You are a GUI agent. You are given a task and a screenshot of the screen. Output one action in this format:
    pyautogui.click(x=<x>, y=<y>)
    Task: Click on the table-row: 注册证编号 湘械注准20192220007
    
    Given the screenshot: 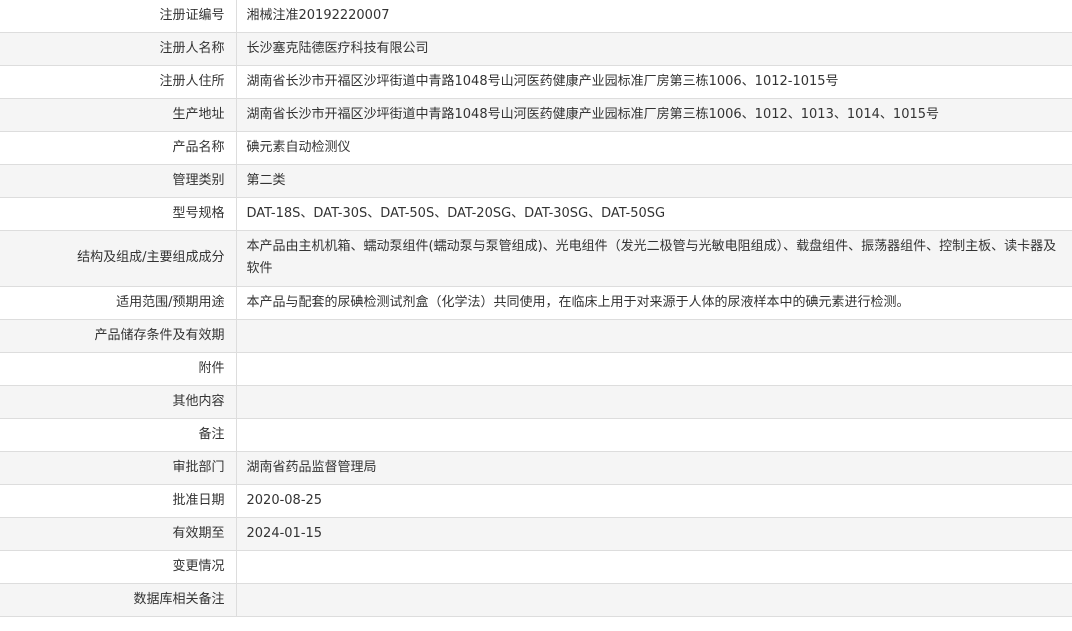 What is the action you would take?
    pyautogui.click(x=536, y=16)
    